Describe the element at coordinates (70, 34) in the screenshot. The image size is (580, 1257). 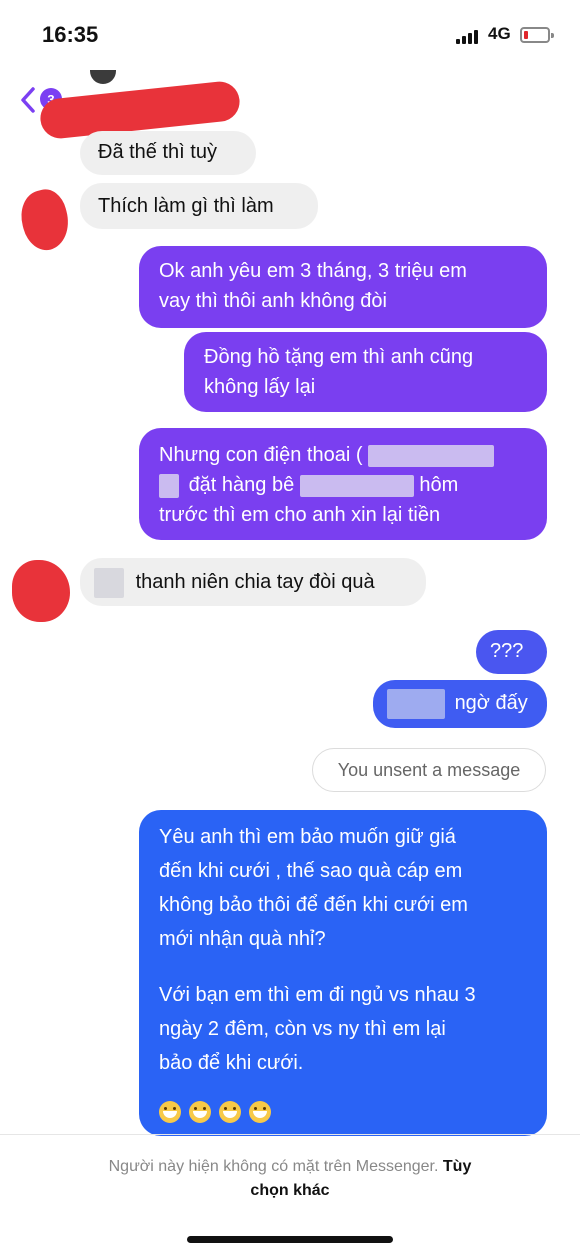
I see `clock: 16:35` at that location.